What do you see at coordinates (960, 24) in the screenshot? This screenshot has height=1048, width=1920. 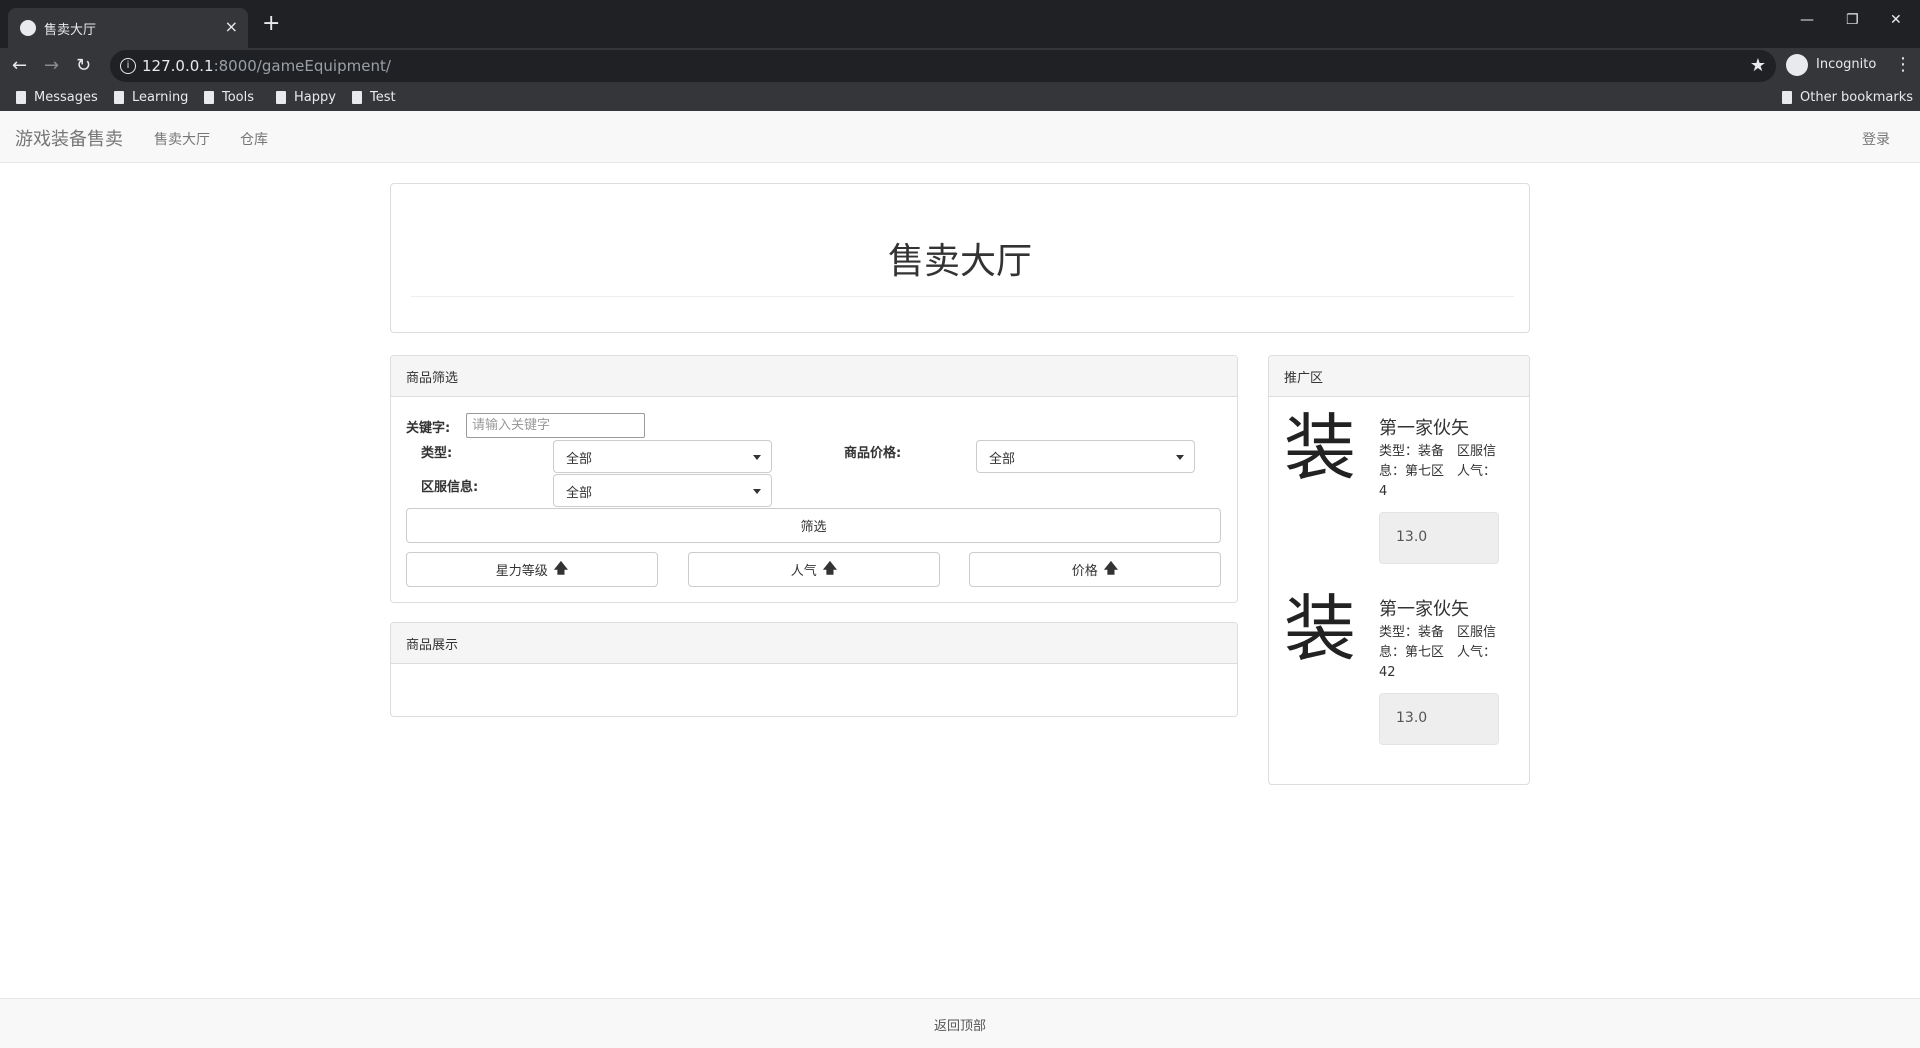 I see `tab-strip: 售卖大厅 × + — ❐ ✕` at bounding box center [960, 24].